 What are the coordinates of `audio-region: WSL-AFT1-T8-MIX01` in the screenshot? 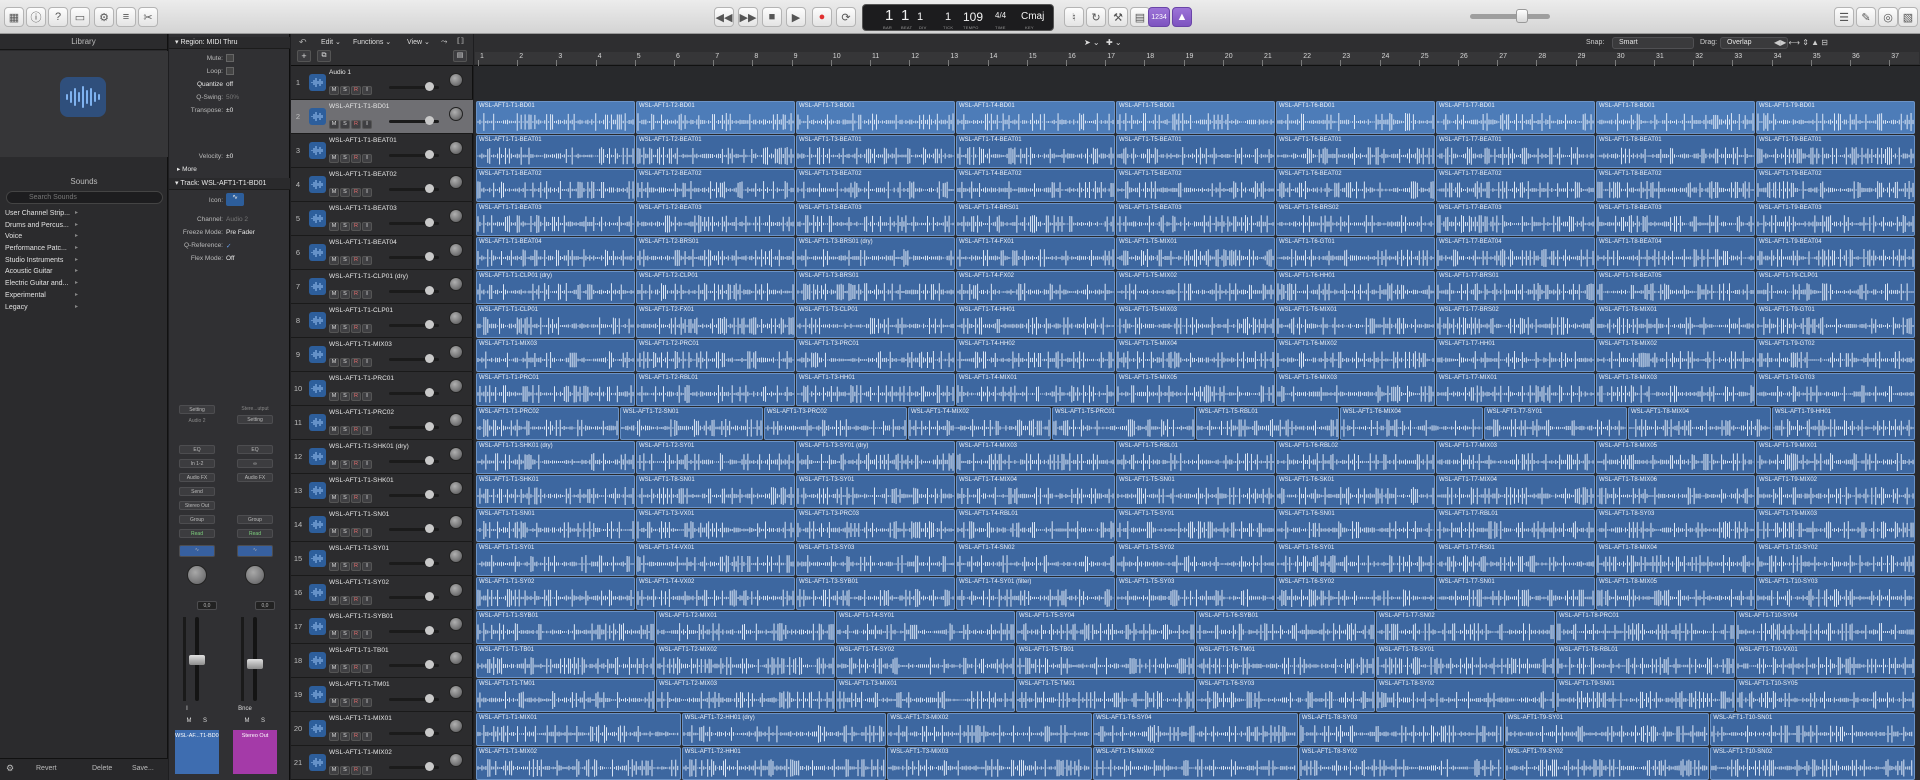 It's located at (1675, 321).